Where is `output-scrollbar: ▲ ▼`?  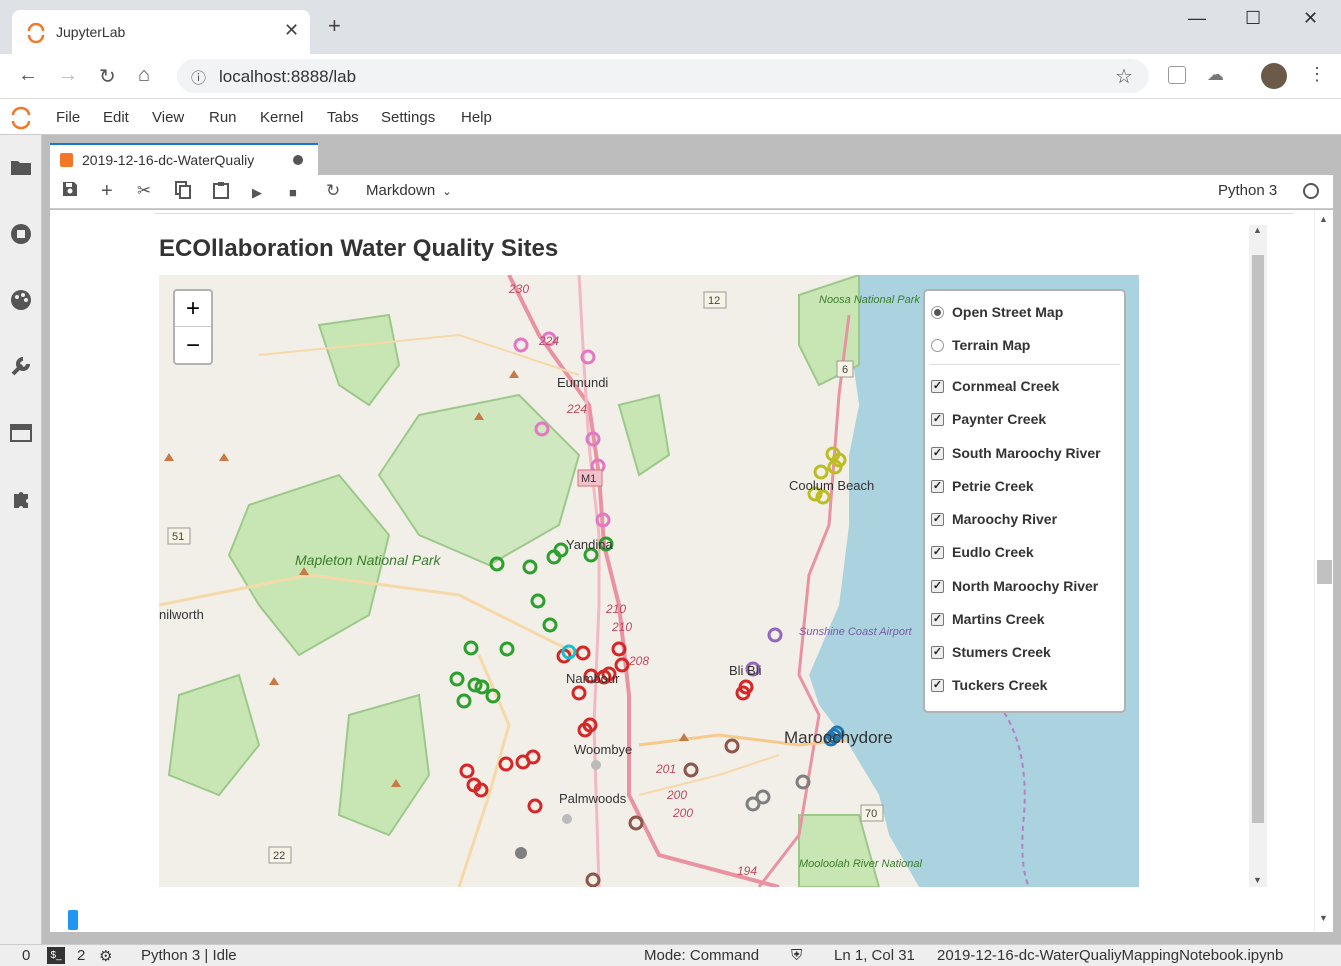
output-scrollbar: ▲ ▼ is located at coordinates (1258, 556).